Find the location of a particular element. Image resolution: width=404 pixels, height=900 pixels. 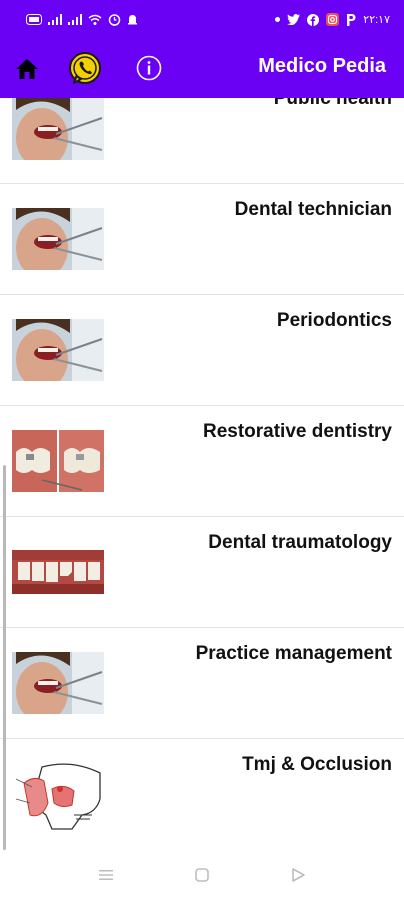

item-title: Tmj & Occlusion is located at coordinates (317, 764).